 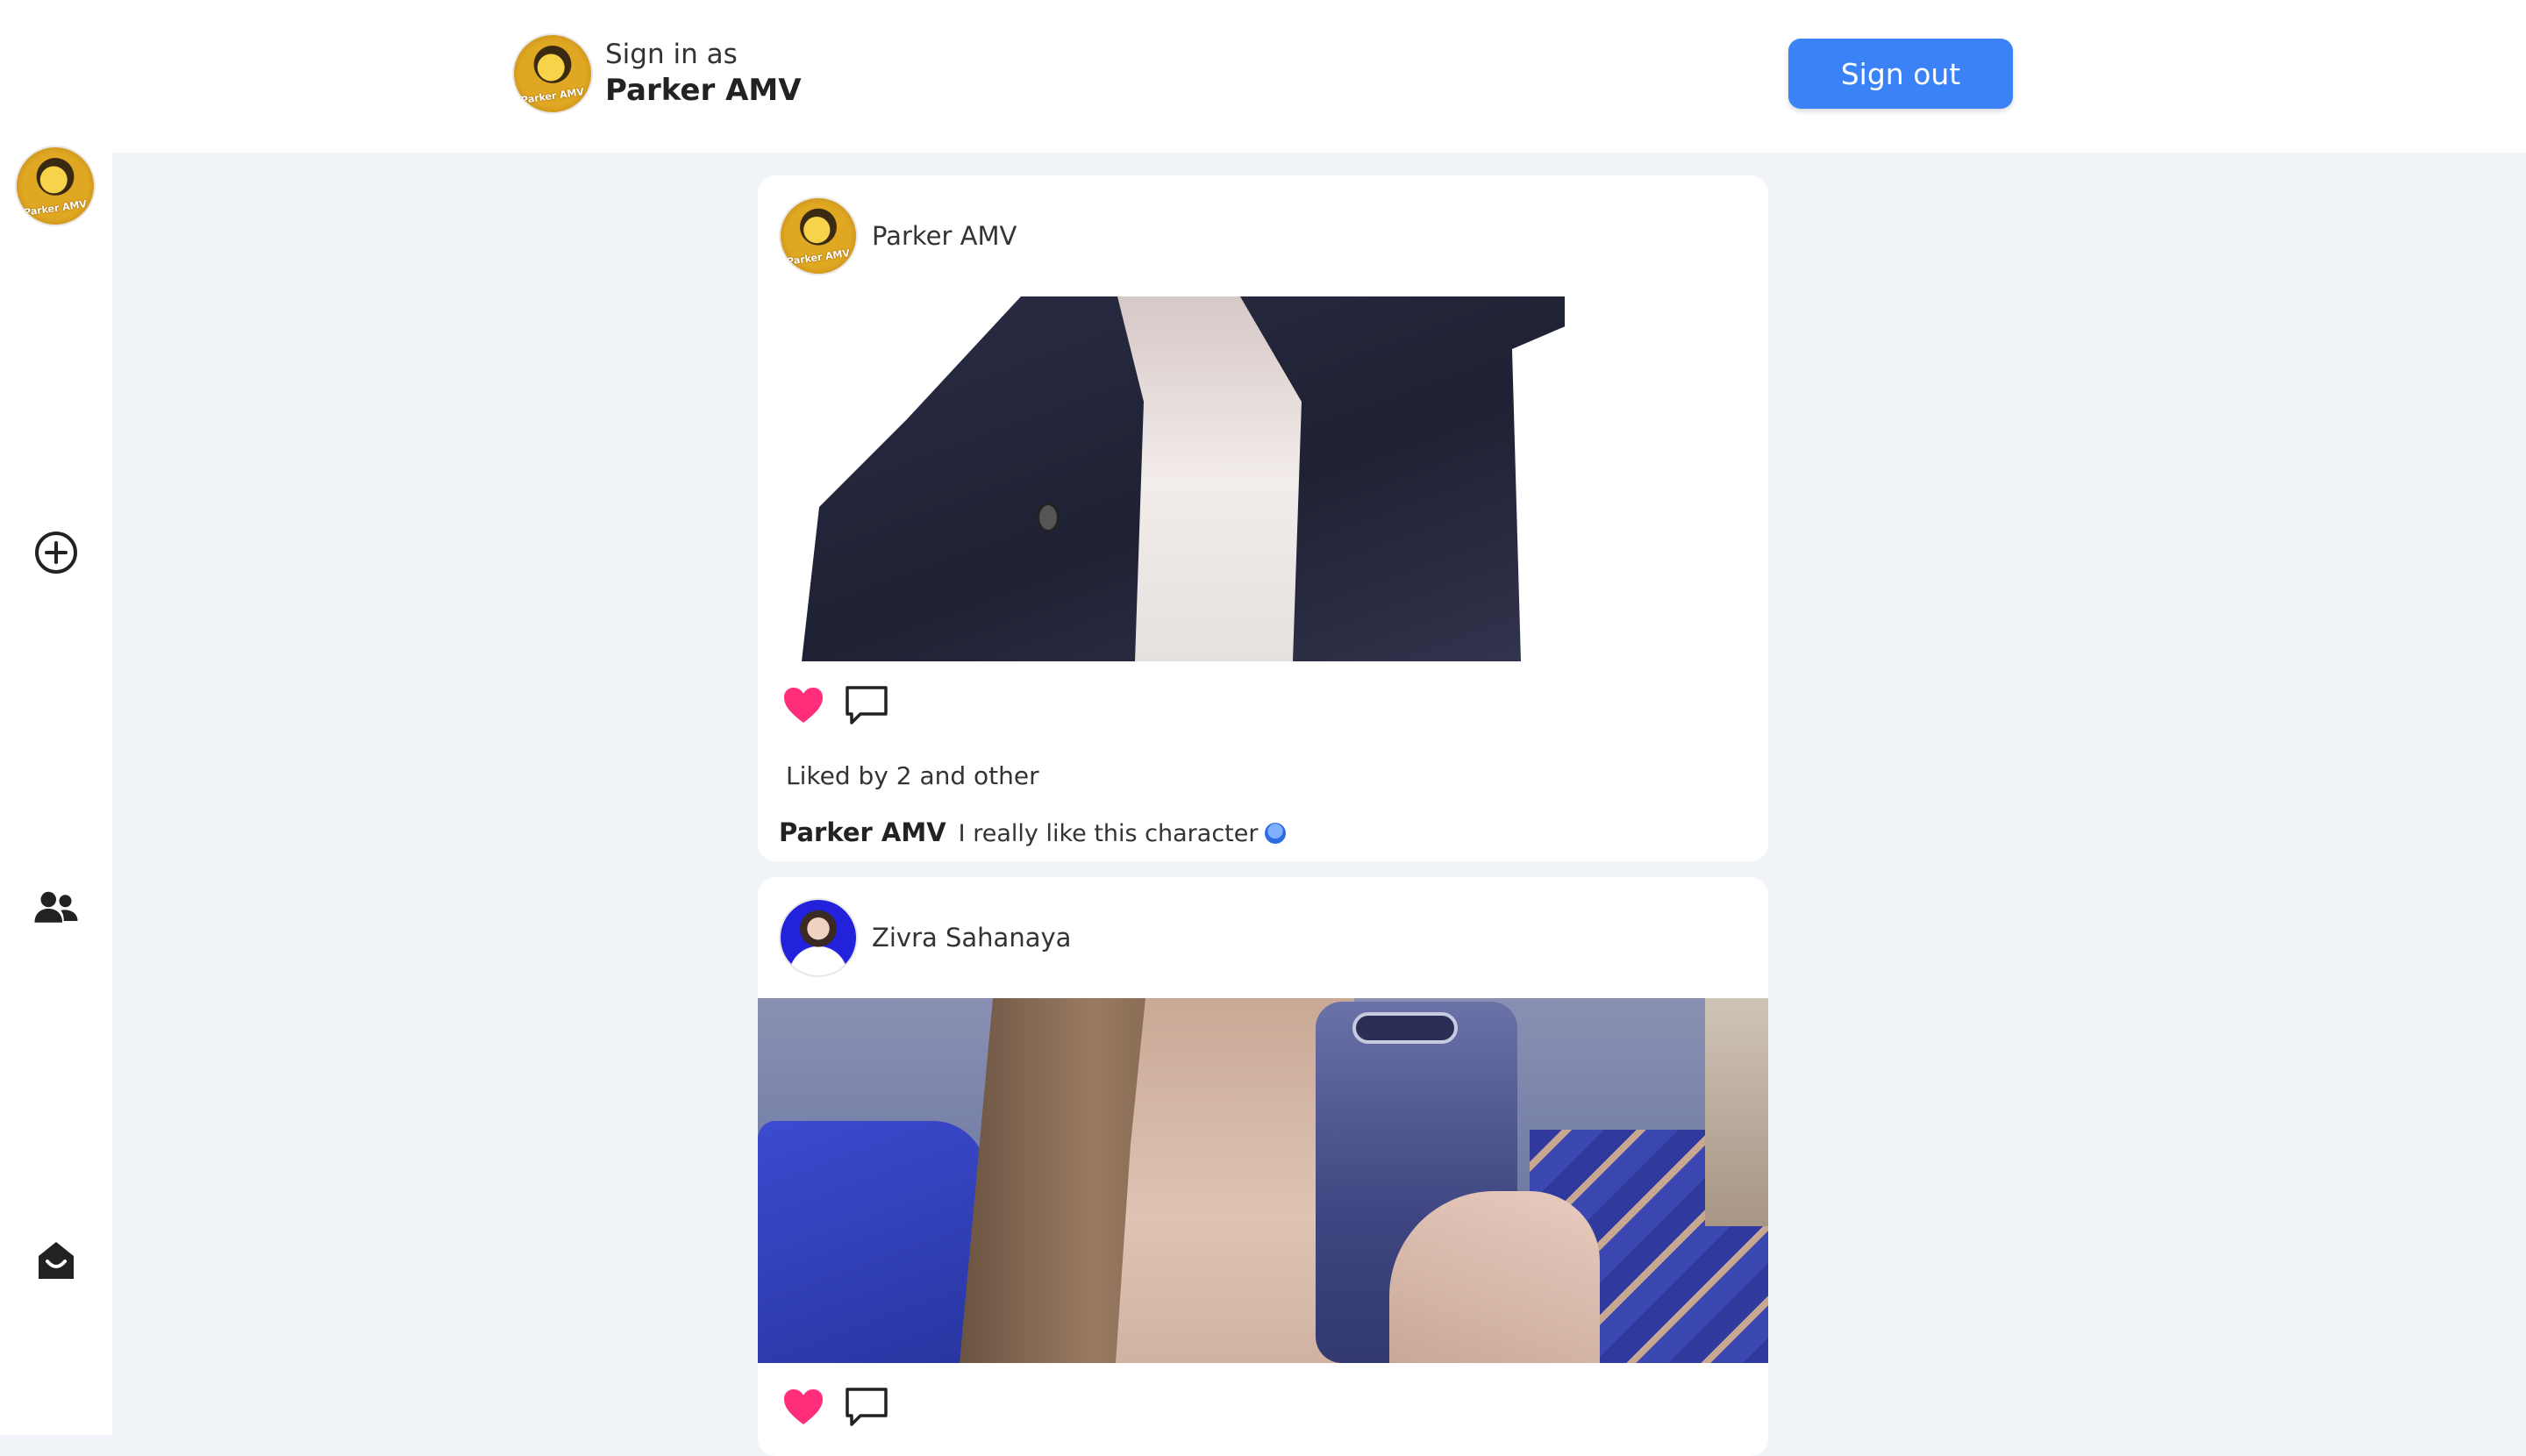 I want to click on post-caption: Parker AMV I really like this character, so click(x=1263, y=832).